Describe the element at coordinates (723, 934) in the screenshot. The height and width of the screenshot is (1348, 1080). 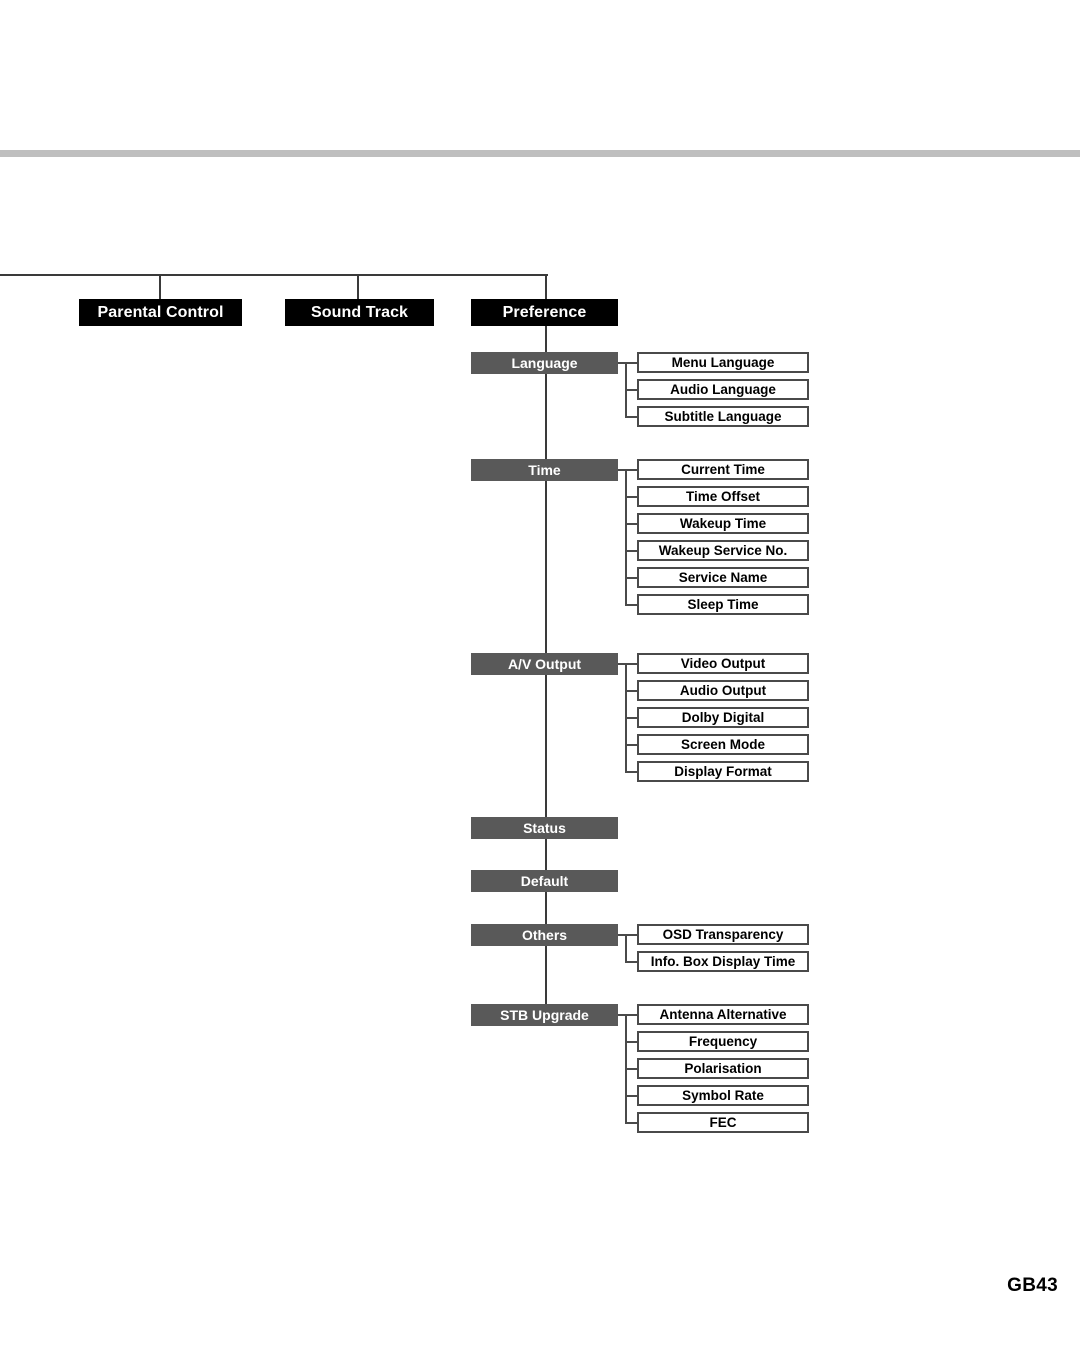
I see `node-leaf-osd-transparency: OSD Transparency` at that location.